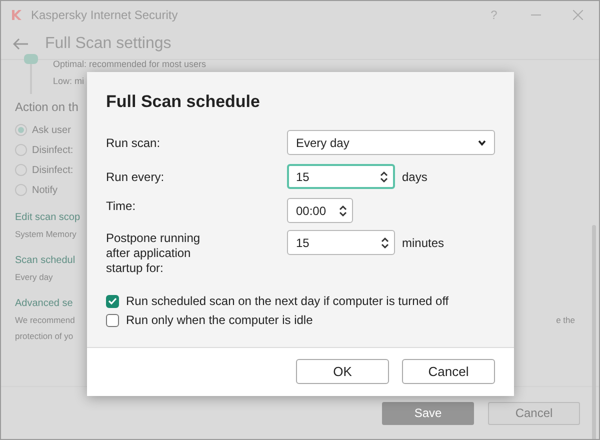 The width and height of the screenshot is (600, 440). Describe the element at coordinates (34, 277) in the screenshot. I see `section-text: Every day` at that location.